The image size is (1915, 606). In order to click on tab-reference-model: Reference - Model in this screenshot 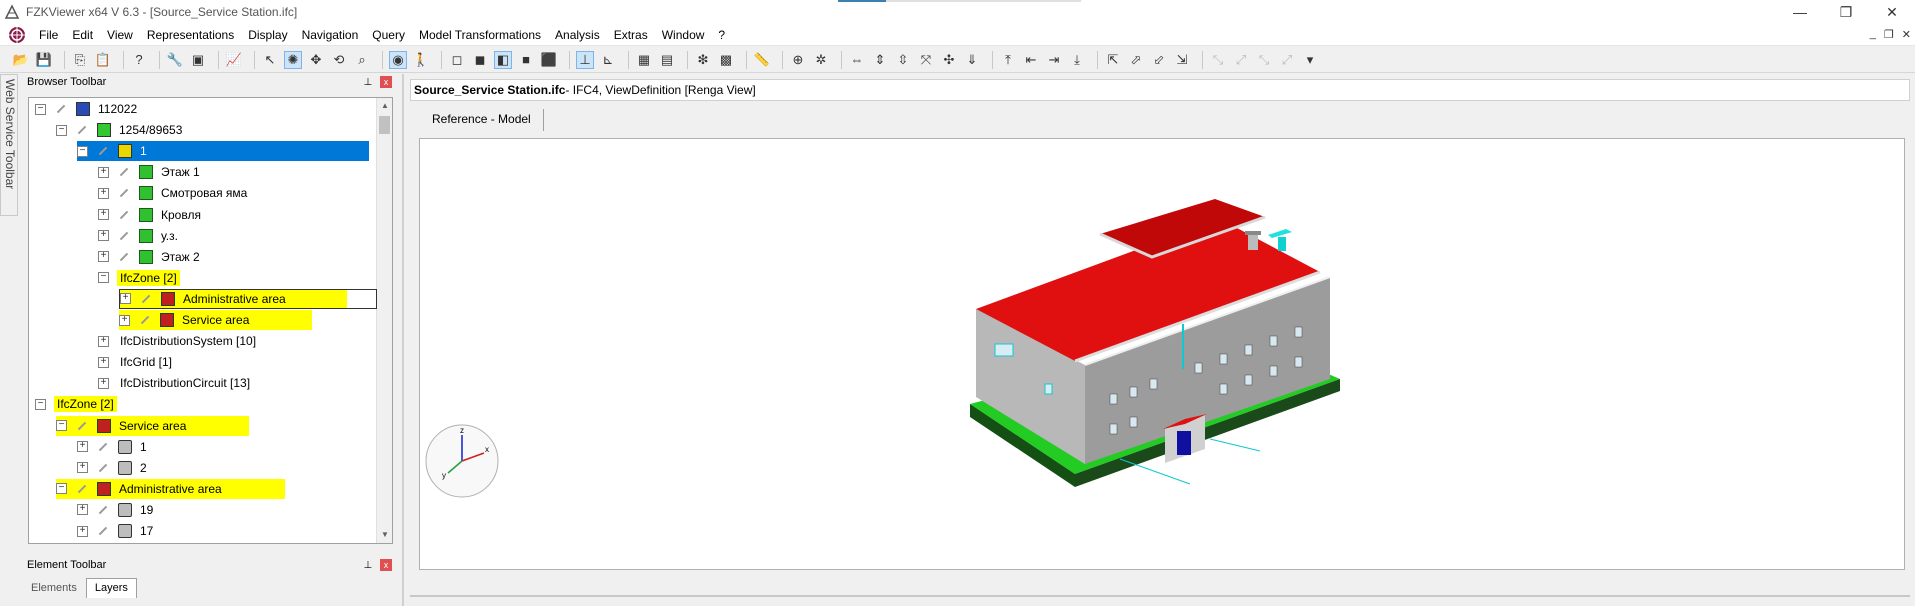, I will do `click(482, 120)`.